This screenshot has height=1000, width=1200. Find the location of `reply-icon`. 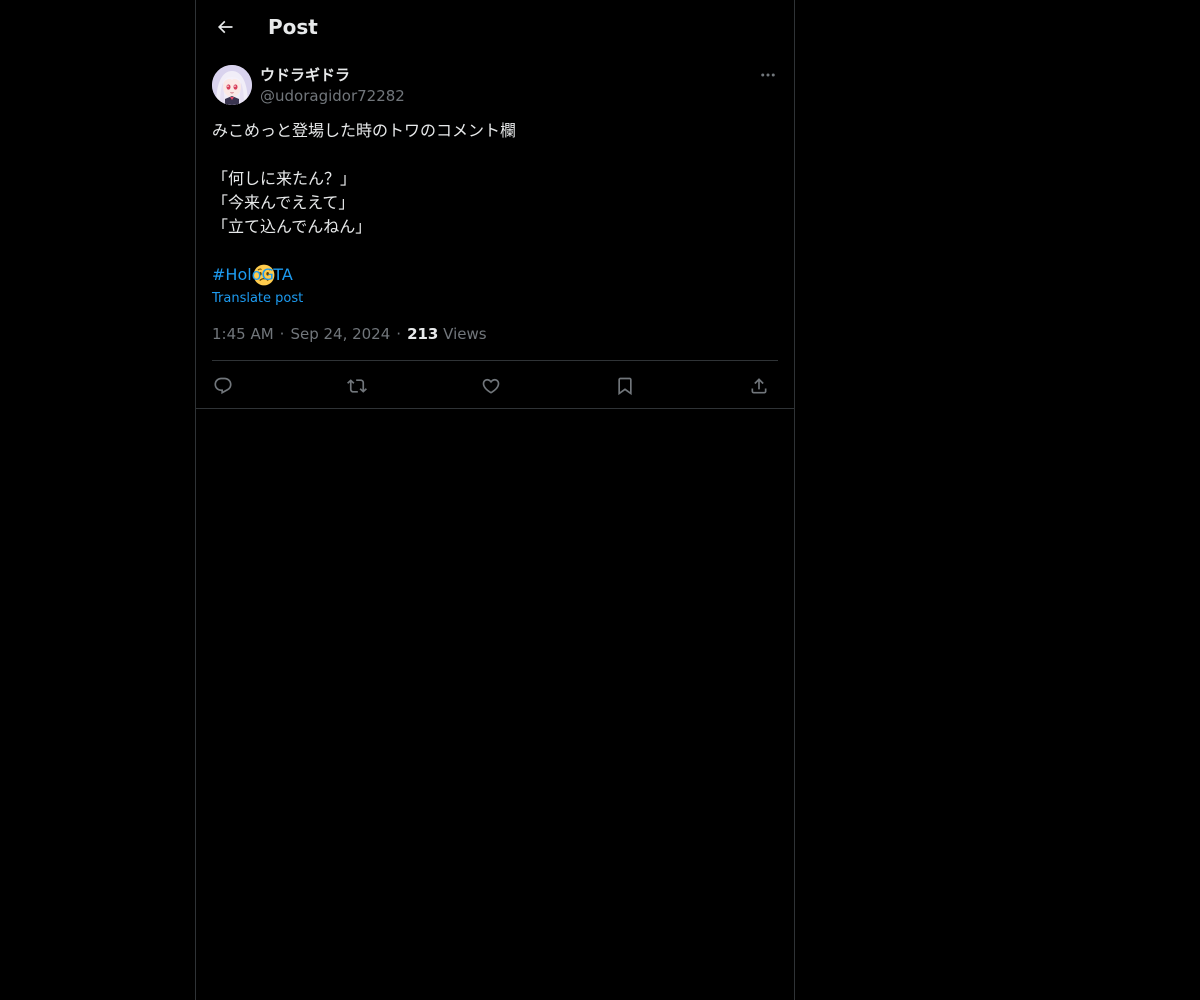

reply-icon is located at coordinates (223, 386).